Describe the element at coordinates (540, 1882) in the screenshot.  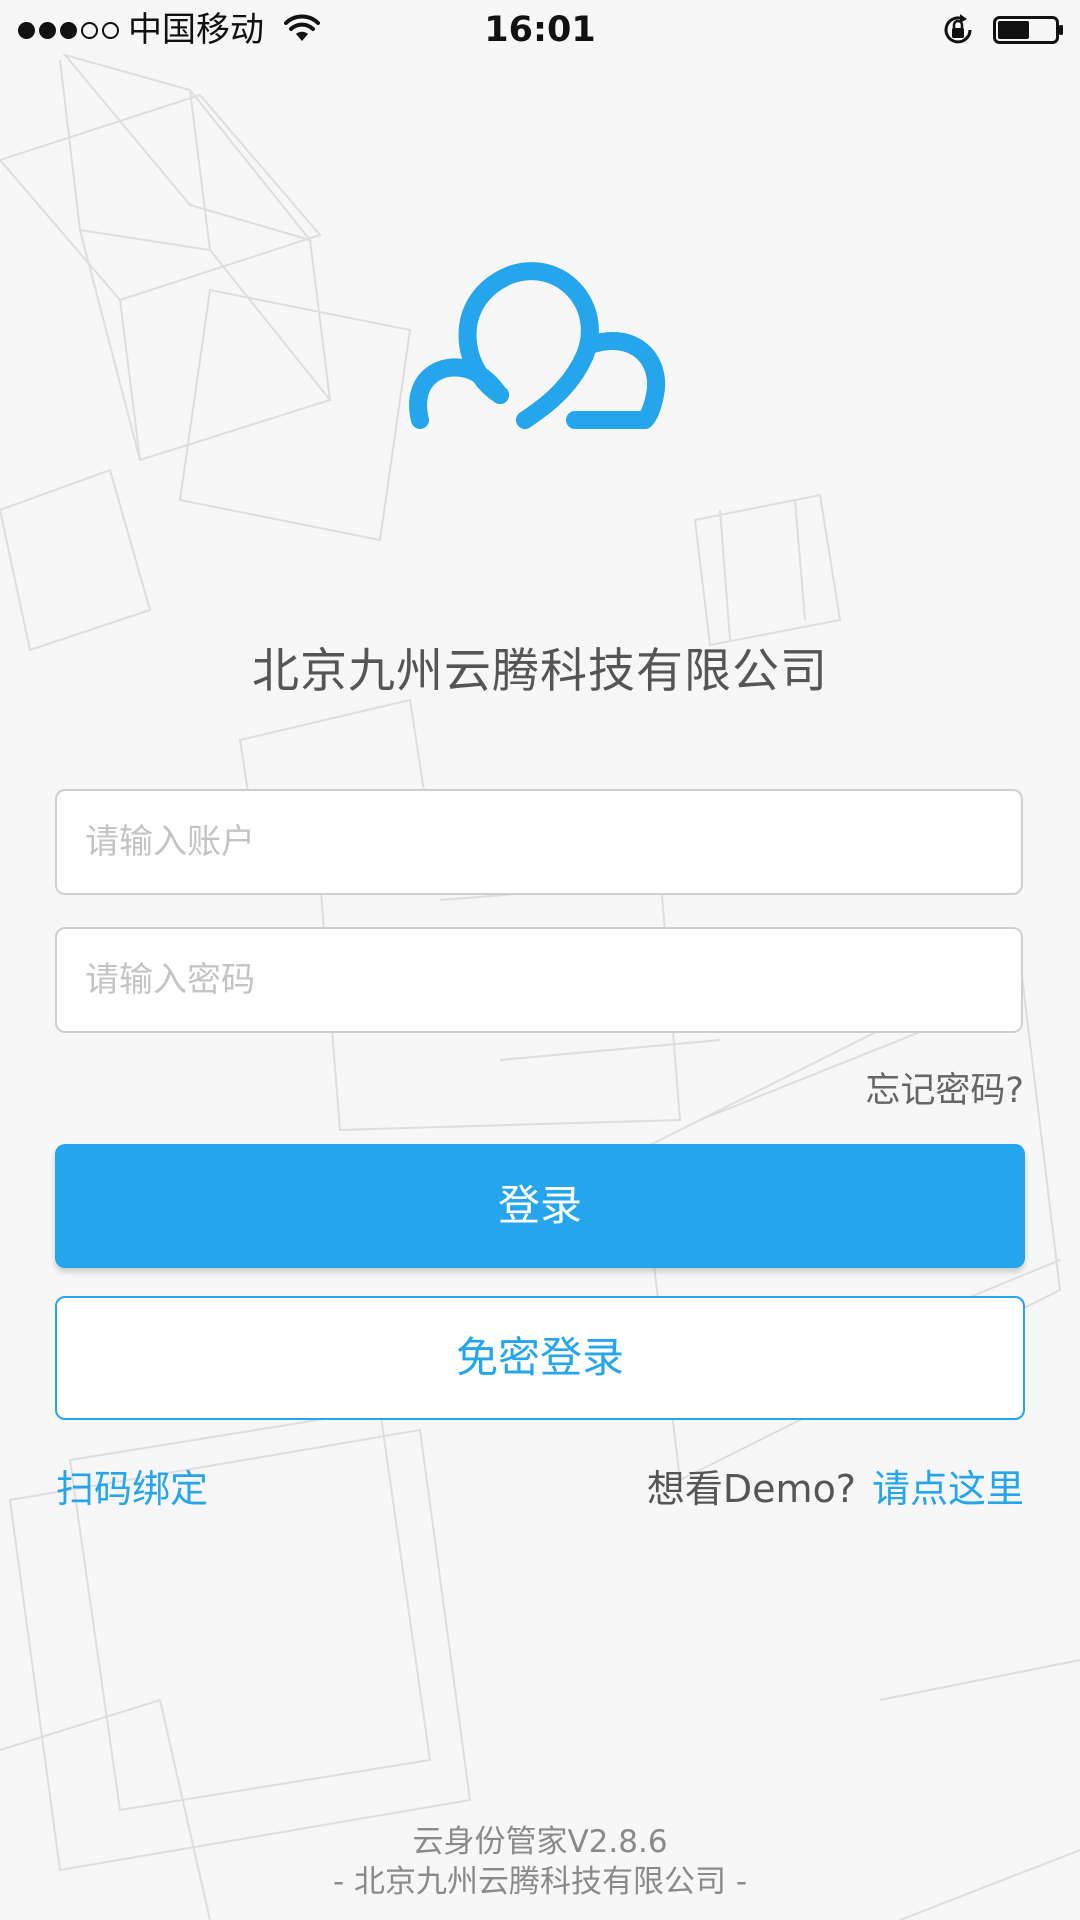
I see `footer-company: - 北京九州云腾科技有限公司 -` at that location.